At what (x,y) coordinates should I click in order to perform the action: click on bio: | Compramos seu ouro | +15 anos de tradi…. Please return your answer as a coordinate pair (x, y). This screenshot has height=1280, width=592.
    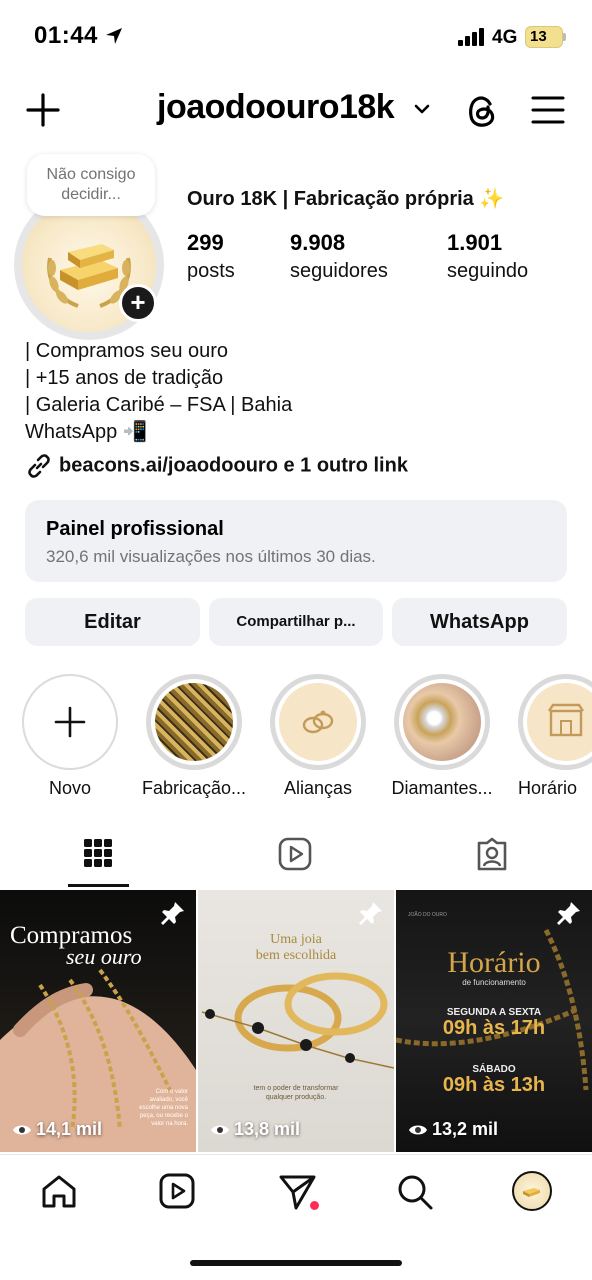
    Looking at the image, I should click on (158, 392).